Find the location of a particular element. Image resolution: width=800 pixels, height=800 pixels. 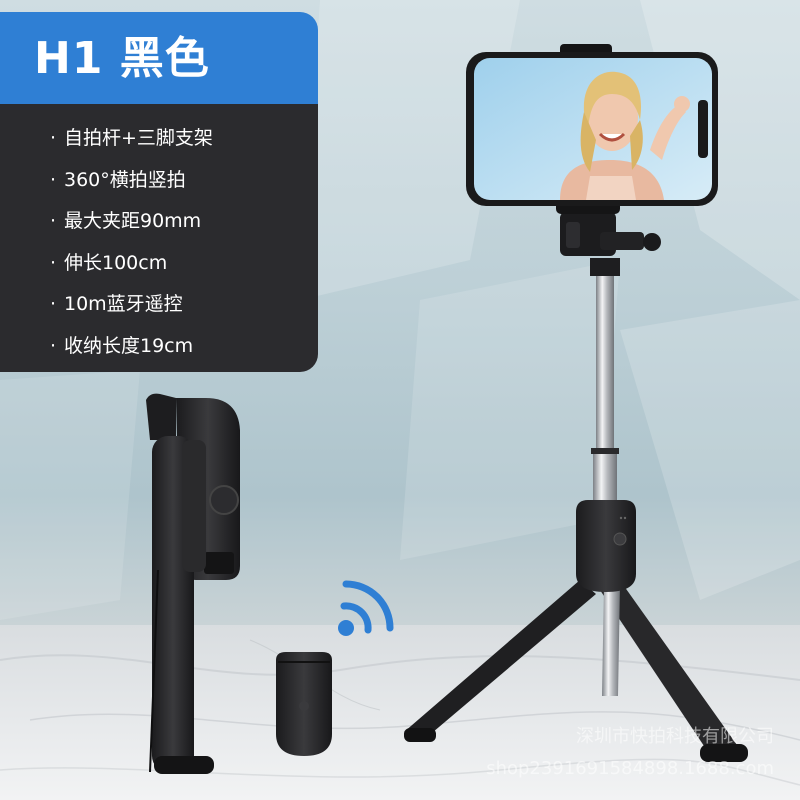

title-banner: H1 黑色 is located at coordinates (159, 58).